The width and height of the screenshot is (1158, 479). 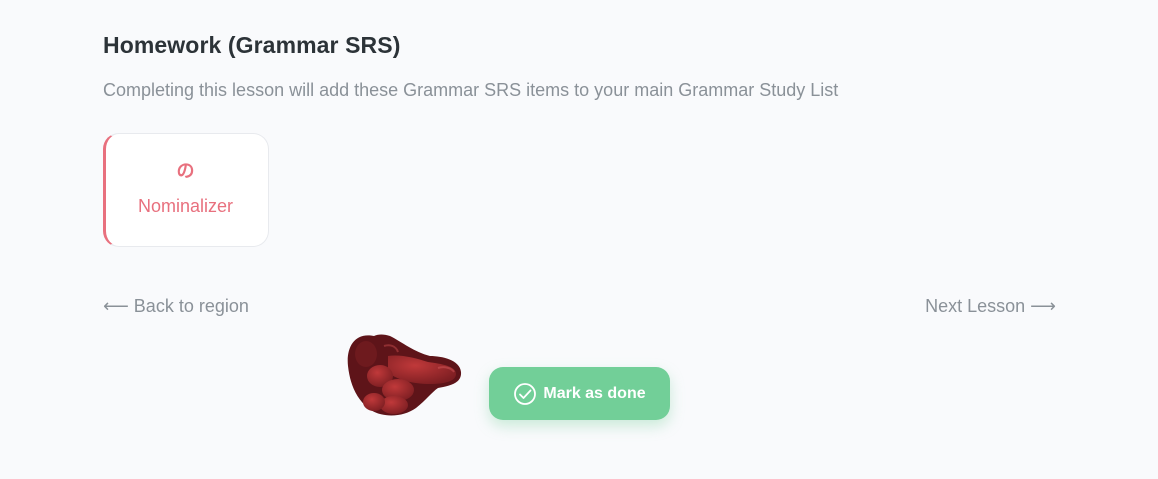 I want to click on back-to-region-link: ⟵ Back to region, so click(x=176, y=306).